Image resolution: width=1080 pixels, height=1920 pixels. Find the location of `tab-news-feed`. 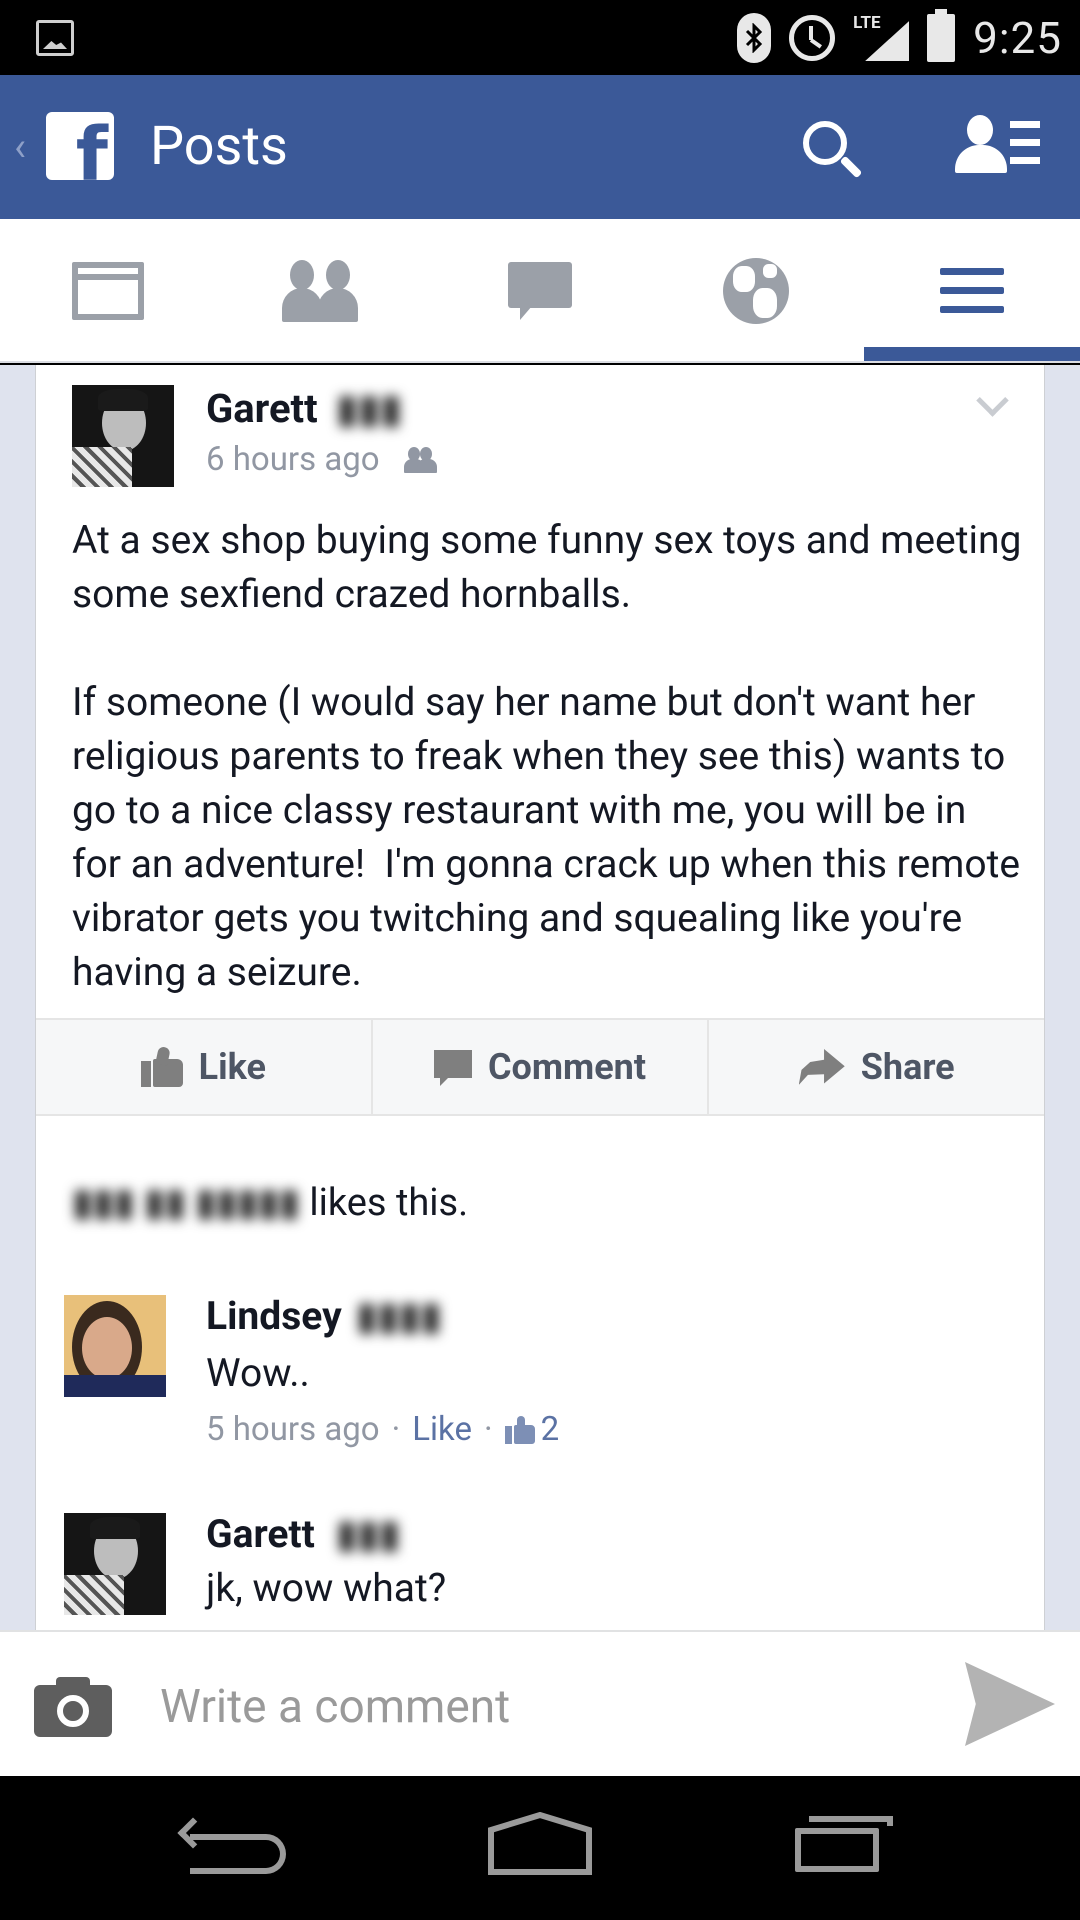

tab-news-feed is located at coordinates (108, 291).